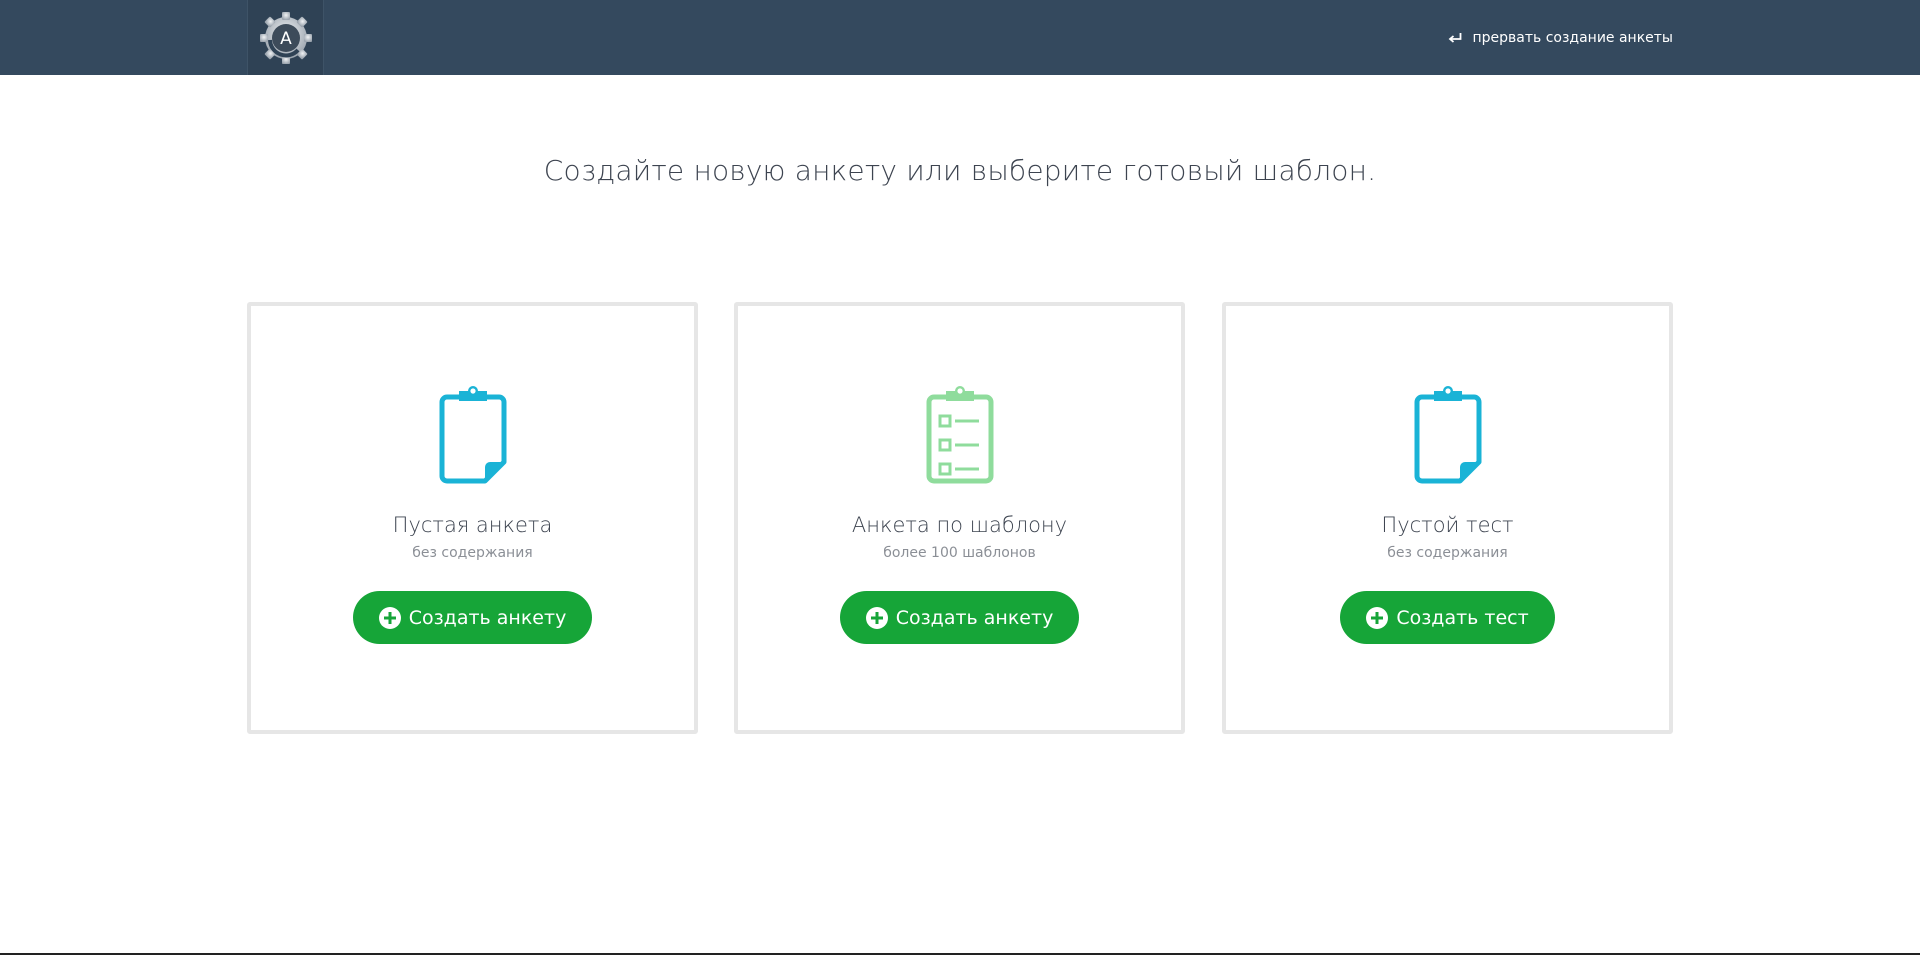  Describe the element at coordinates (1462, 617) in the screenshot. I see `button-label: Создать тест` at that location.